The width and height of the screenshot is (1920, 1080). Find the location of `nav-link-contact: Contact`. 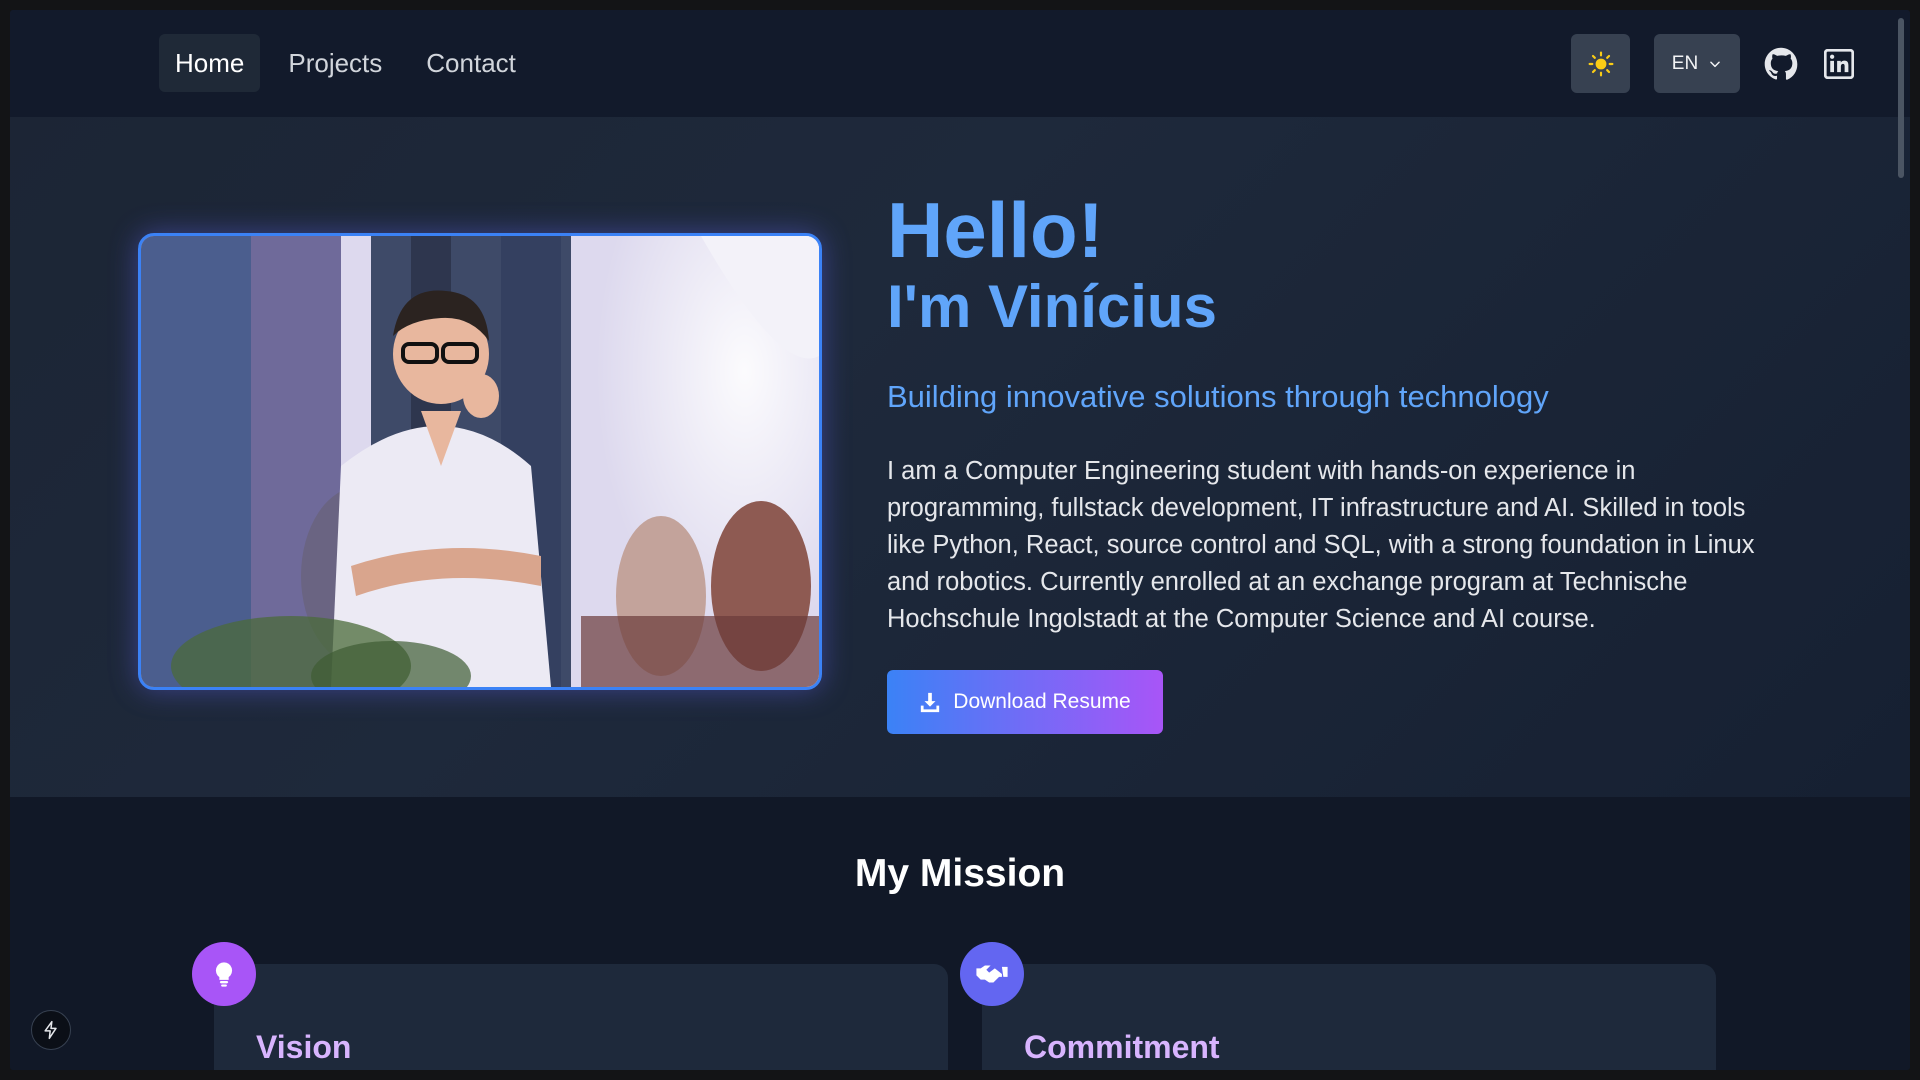

nav-link-contact: Contact is located at coordinates (471, 63).